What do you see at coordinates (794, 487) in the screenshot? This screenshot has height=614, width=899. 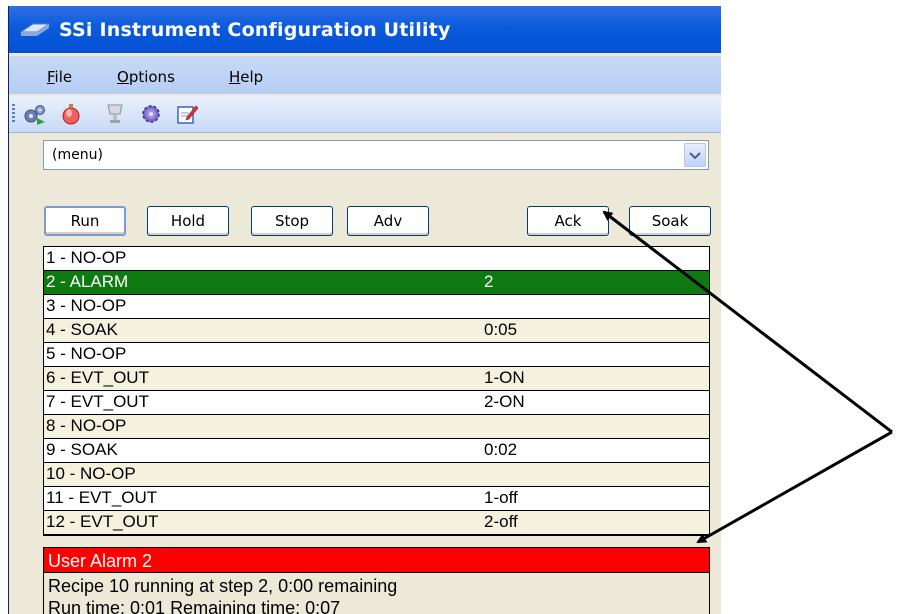 I see `arrow-to-alarm` at bounding box center [794, 487].